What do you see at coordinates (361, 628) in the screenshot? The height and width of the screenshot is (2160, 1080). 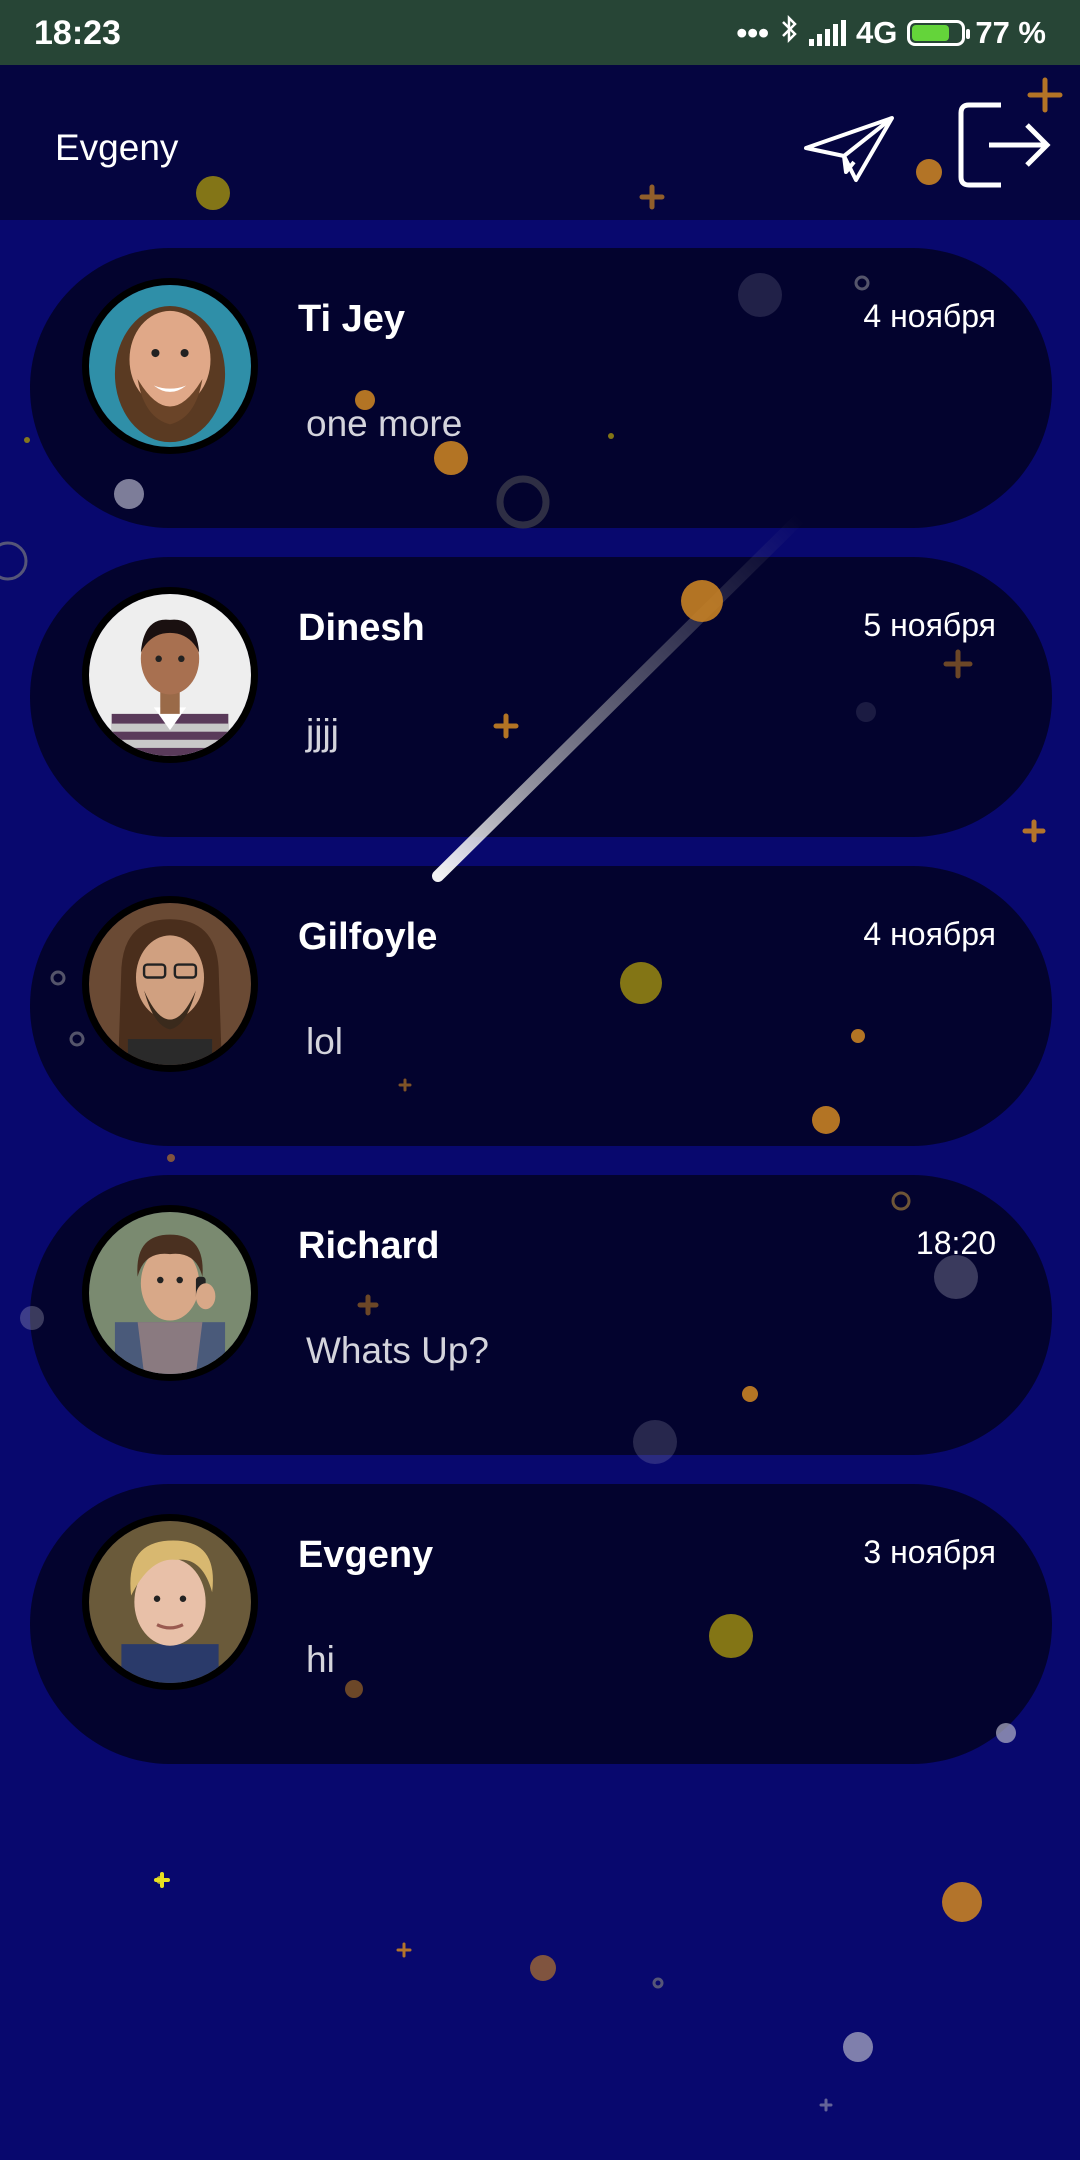 I see `chat-name: Dinesh` at bounding box center [361, 628].